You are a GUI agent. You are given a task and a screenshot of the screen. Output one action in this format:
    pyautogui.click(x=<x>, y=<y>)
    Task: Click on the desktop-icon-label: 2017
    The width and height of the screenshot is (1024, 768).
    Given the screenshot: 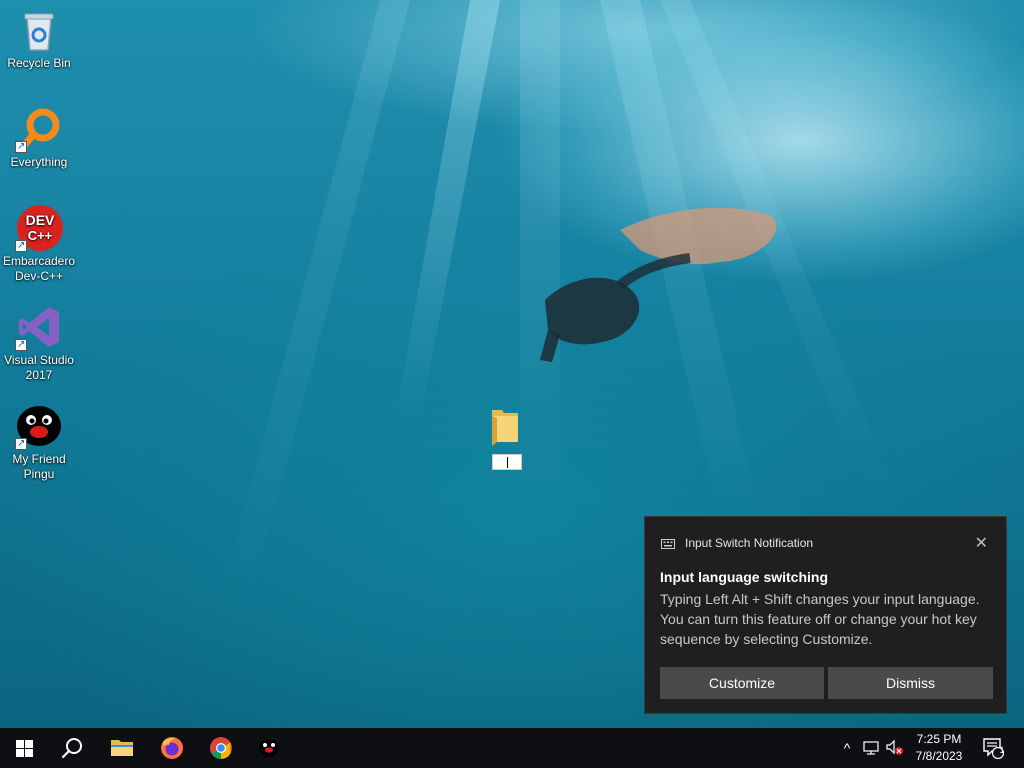 What is the action you would take?
    pyautogui.click(x=39, y=375)
    